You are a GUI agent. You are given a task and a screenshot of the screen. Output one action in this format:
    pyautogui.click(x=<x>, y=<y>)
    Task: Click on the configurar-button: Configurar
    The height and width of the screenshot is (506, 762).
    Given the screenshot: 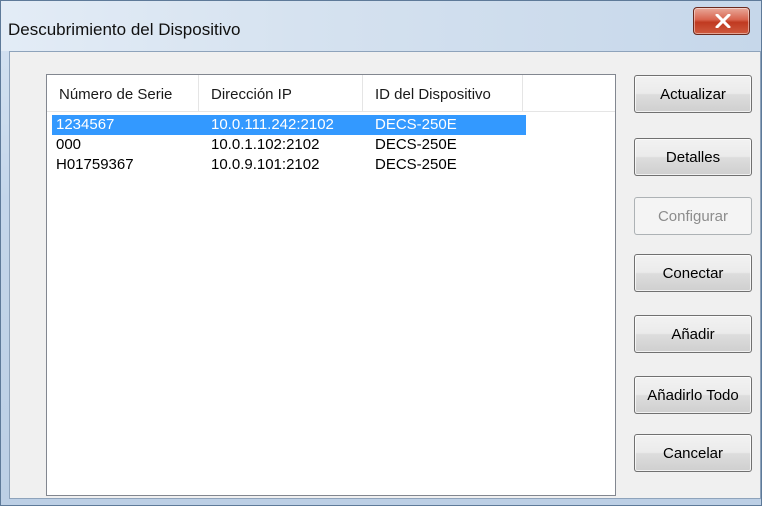 What is the action you would take?
    pyautogui.click(x=693, y=216)
    